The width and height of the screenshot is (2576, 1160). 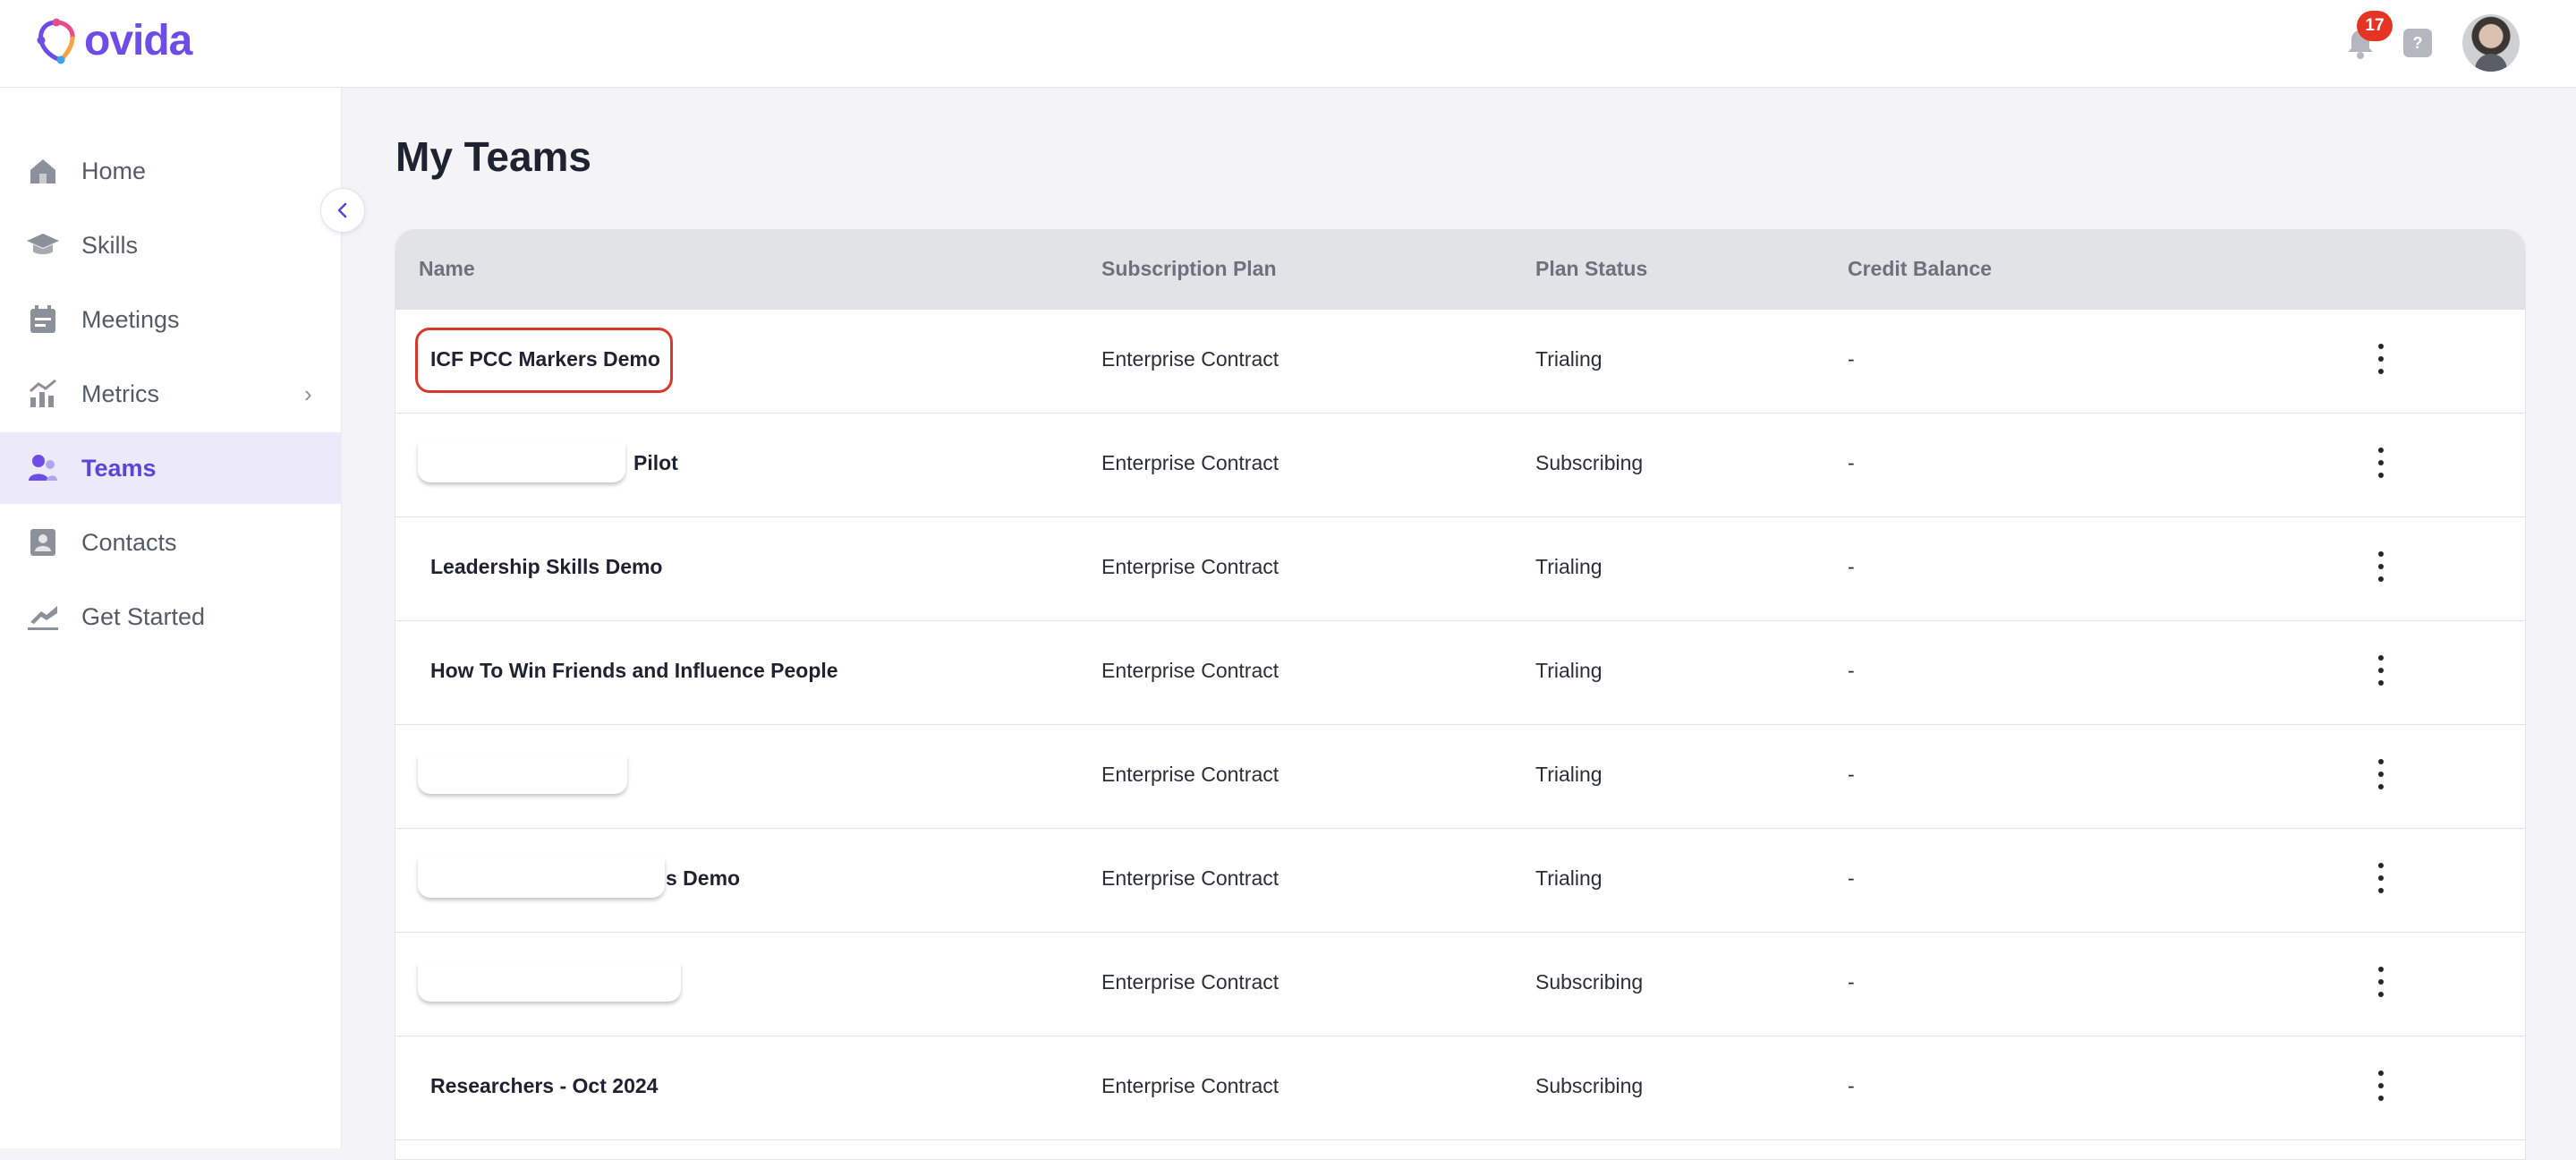 I want to click on calendar-icon, so click(x=43, y=319).